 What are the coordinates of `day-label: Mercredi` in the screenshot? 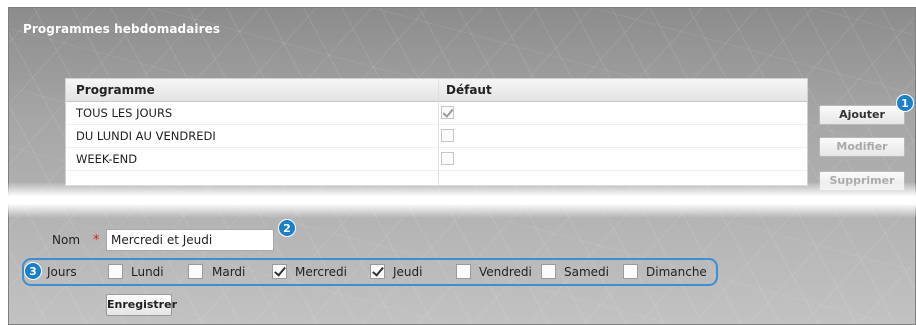 It's located at (321, 272).